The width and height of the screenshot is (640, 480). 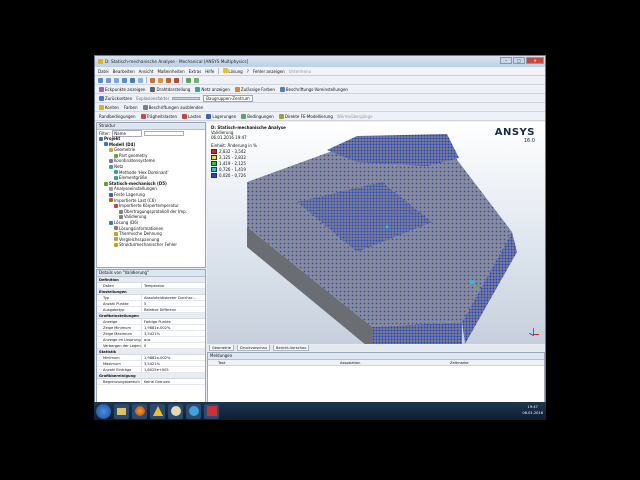 I want to click on triad-icon, so click(x=534, y=333).